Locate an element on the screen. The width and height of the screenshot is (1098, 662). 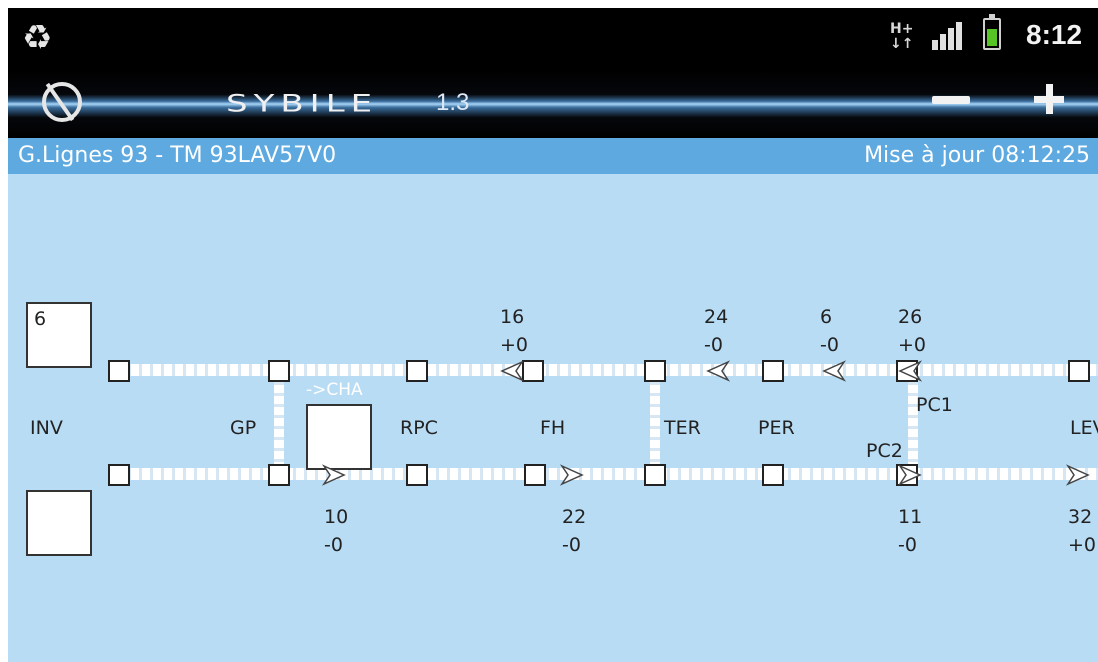
bus-up-4-id: 26 is located at coordinates (910, 317).